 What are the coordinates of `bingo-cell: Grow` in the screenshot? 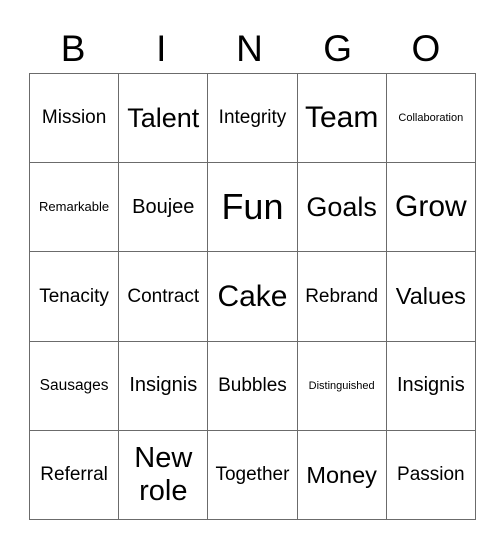 It's located at (430, 207).